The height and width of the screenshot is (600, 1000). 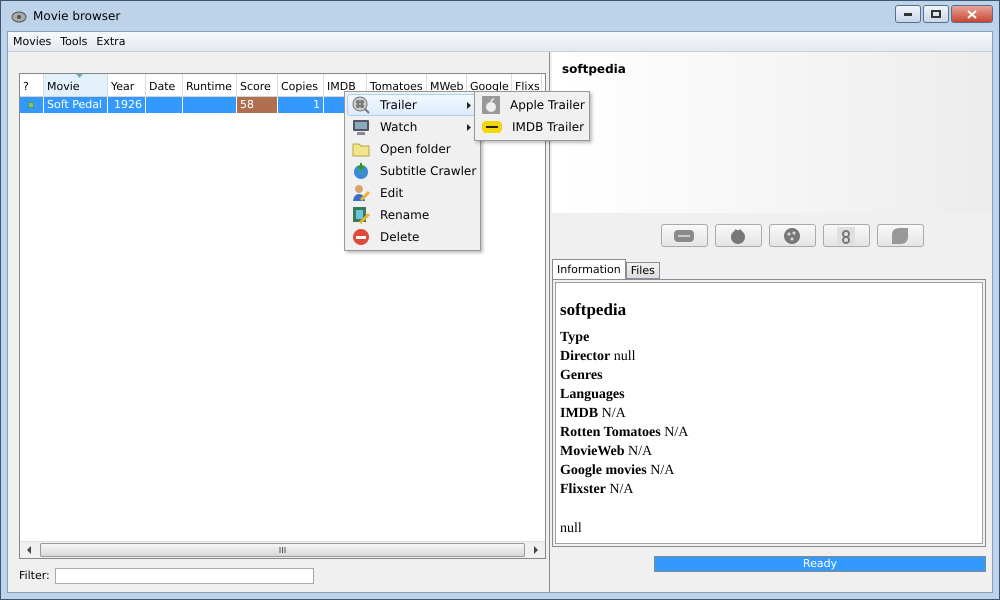 I want to click on filter-field, so click(x=184, y=576).